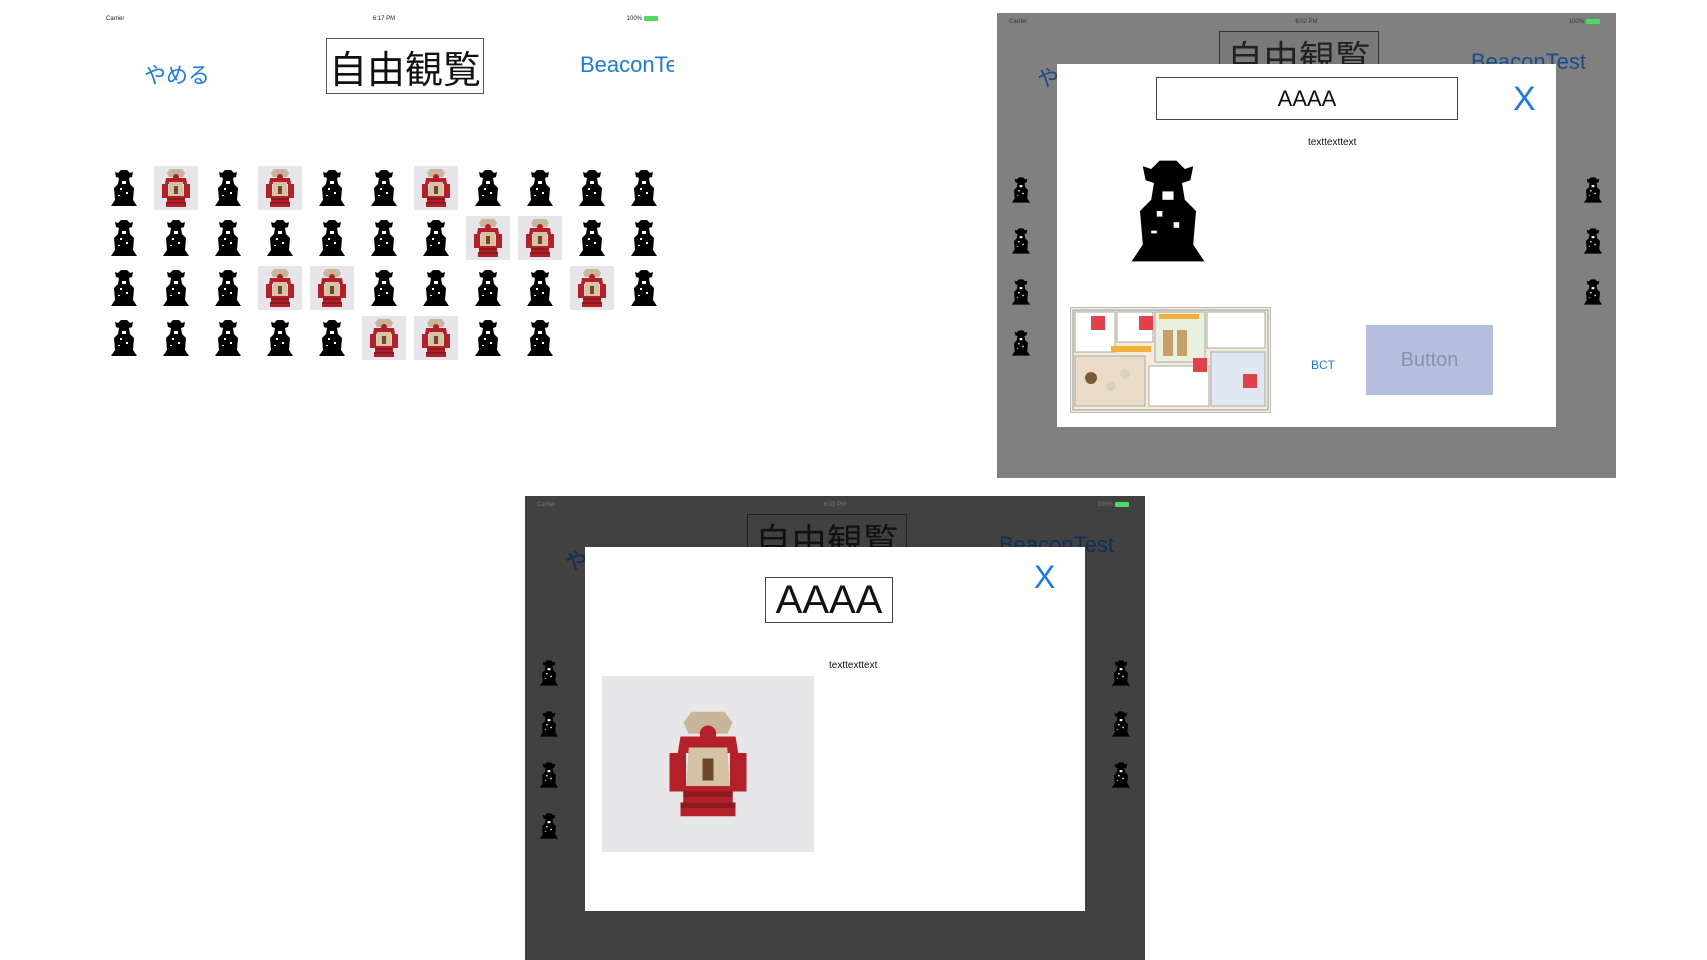 This screenshot has width=1707, height=960. What do you see at coordinates (1323, 365) in the screenshot?
I see `bct-button: BCT` at bounding box center [1323, 365].